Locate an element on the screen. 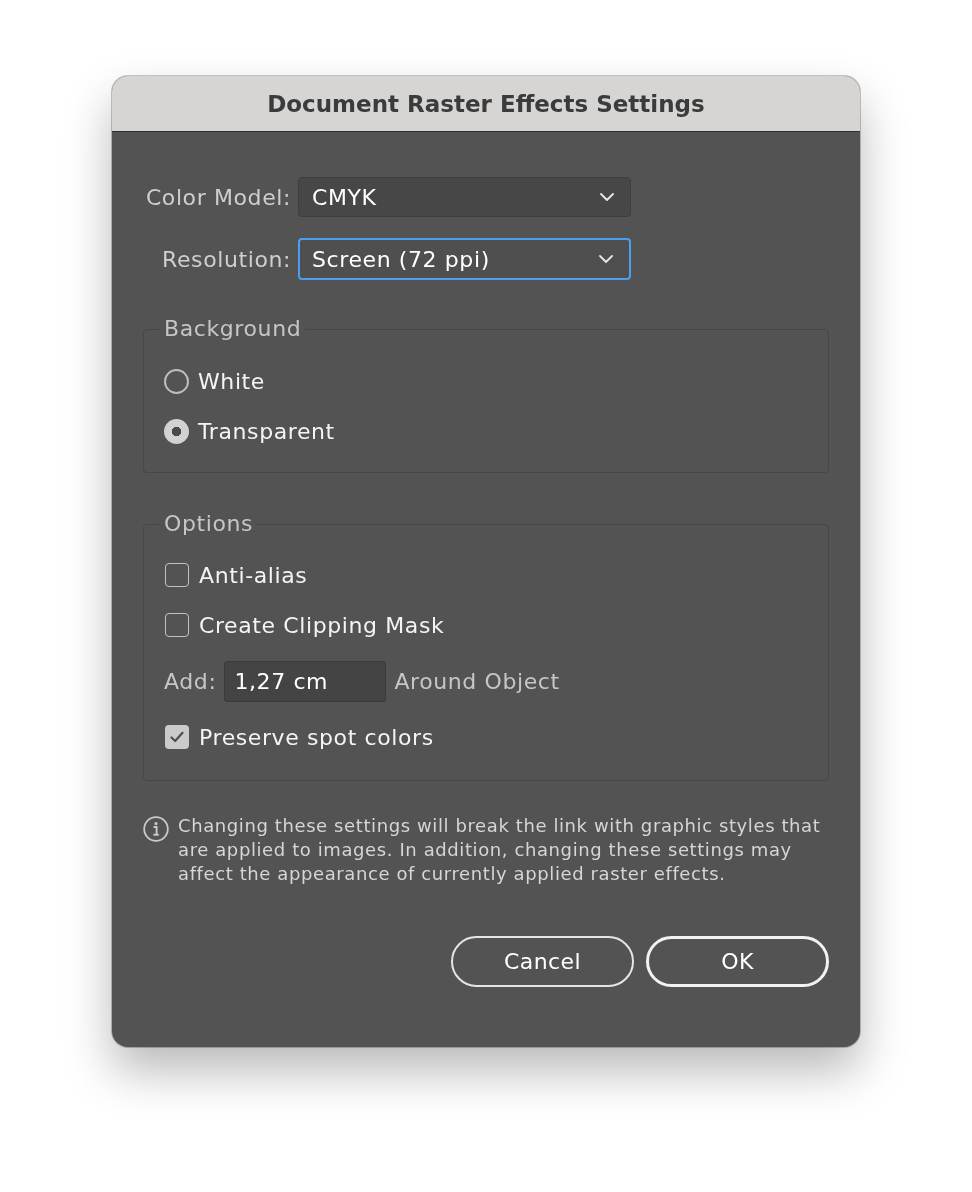  check-icon is located at coordinates (177, 737).